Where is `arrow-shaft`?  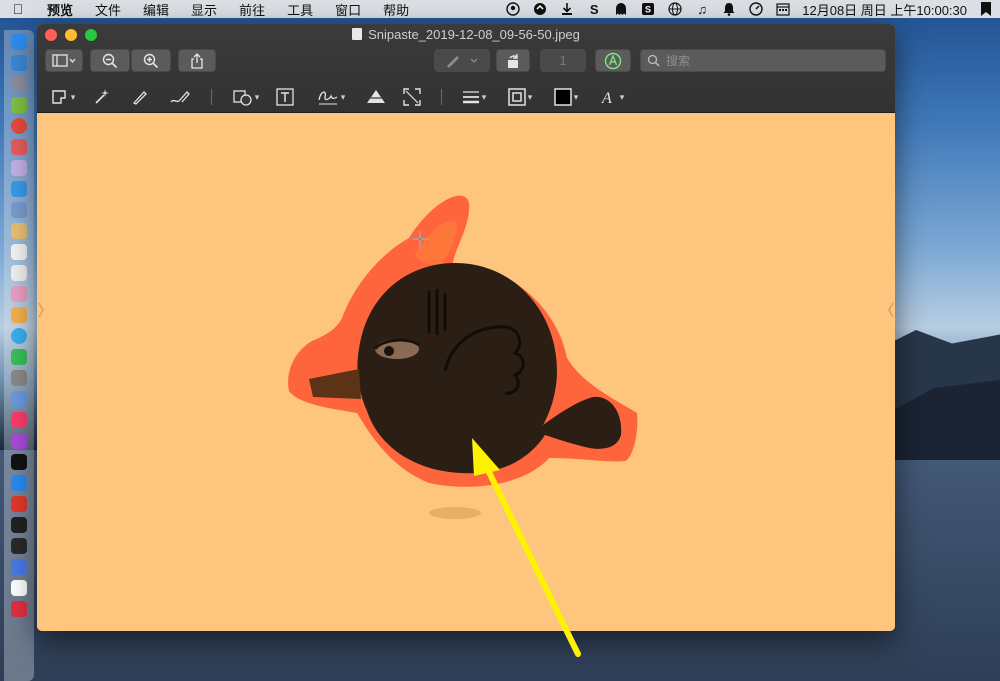 arrow-shaft is located at coordinates (533, 562).